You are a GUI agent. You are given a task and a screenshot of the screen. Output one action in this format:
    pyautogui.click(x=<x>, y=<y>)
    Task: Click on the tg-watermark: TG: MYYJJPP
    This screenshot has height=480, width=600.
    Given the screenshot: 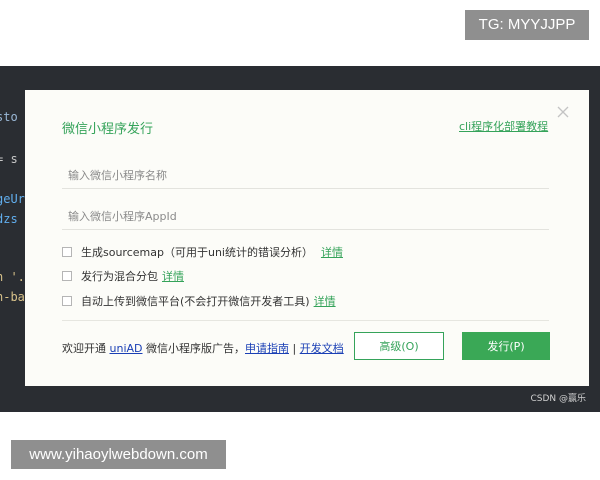 What is the action you would take?
    pyautogui.click(x=527, y=25)
    